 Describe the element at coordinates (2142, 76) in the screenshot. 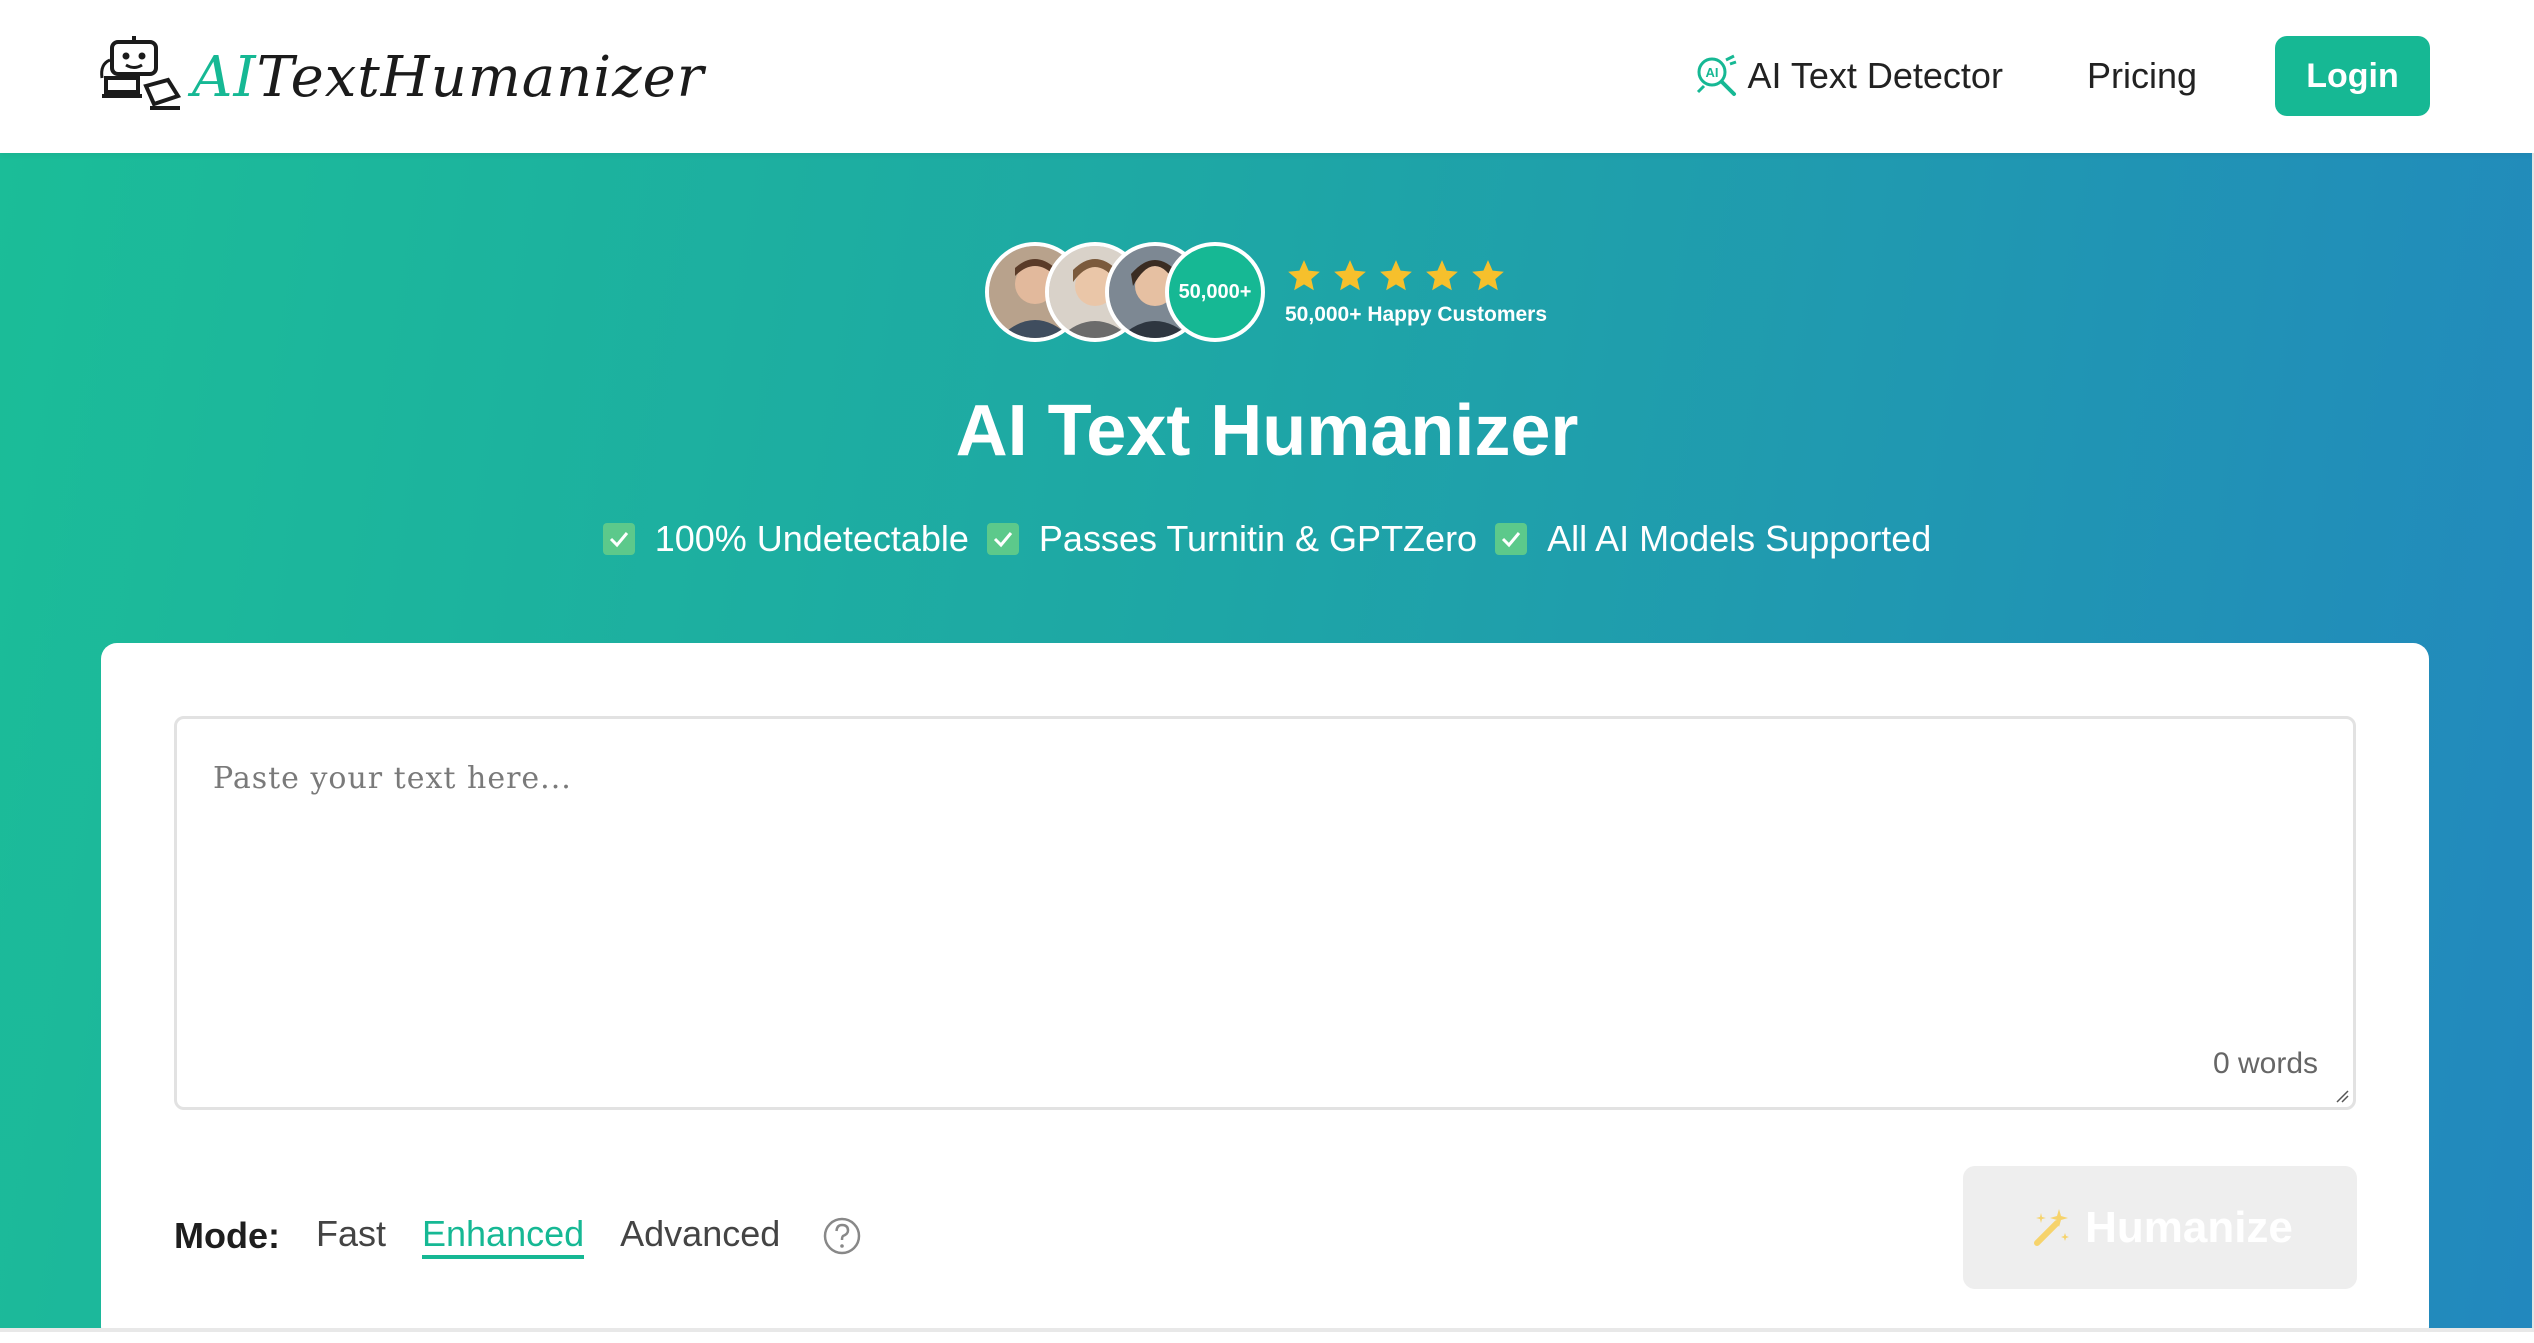

I see `nav-pricing: Pricing` at that location.